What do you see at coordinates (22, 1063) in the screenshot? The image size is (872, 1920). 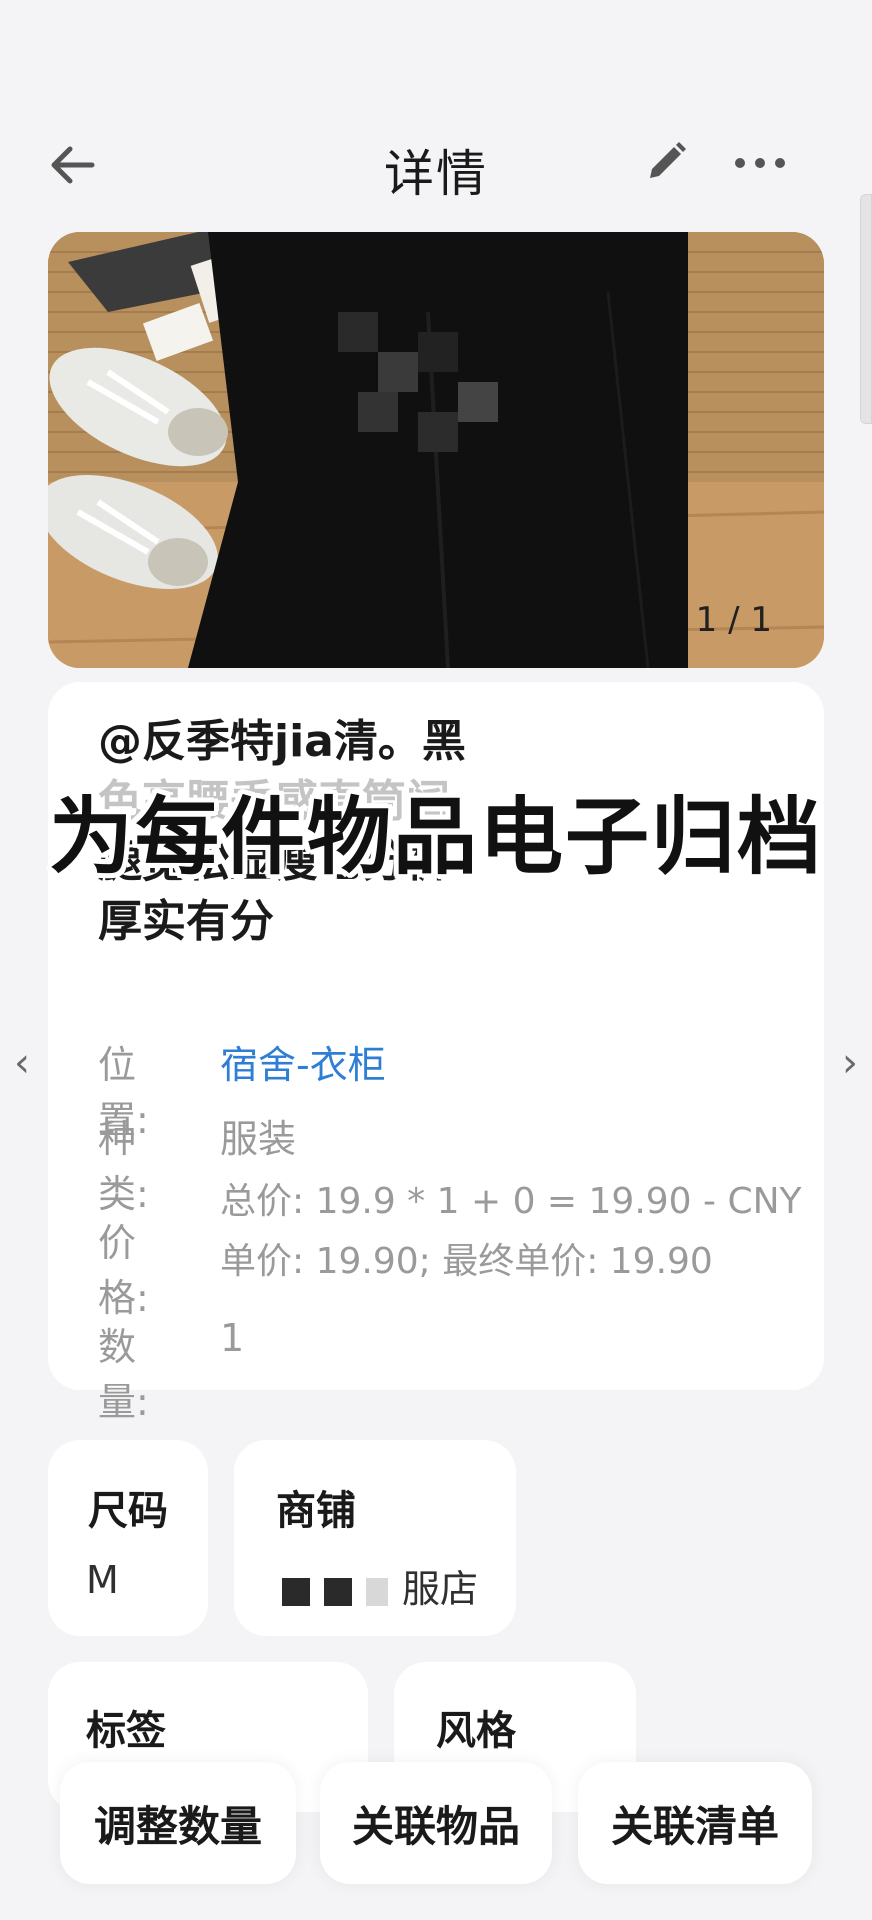 I see `prev-item-arrow-icon: ‹` at bounding box center [22, 1063].